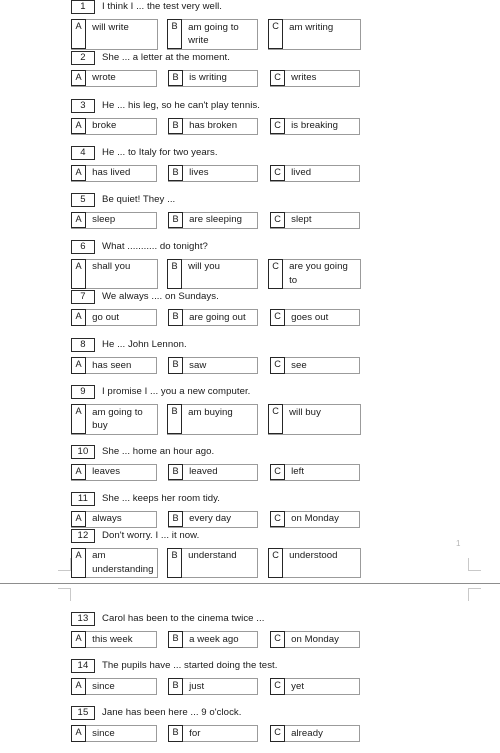  I want to click on question-prompt-row: 6 What ........... do tonight?, so click(216, 247).